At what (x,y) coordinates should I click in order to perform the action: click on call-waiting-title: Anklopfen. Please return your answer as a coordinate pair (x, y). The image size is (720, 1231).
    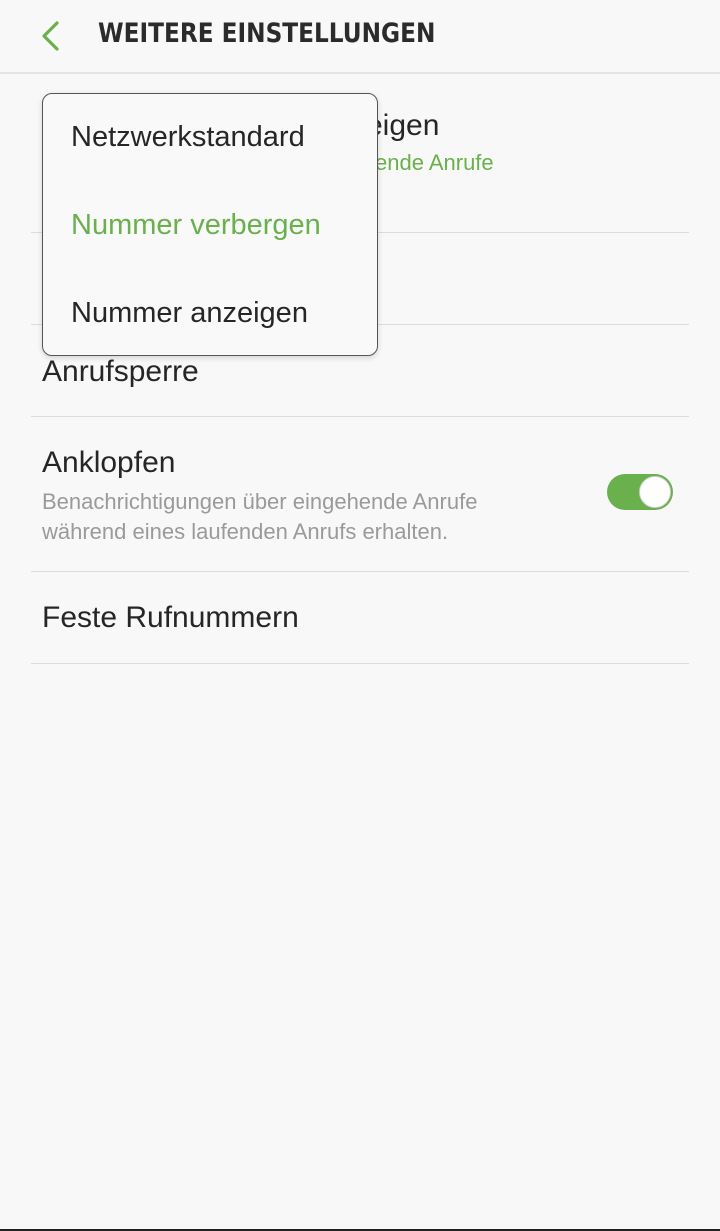
    Looking at the image, I should click on (109, 462).